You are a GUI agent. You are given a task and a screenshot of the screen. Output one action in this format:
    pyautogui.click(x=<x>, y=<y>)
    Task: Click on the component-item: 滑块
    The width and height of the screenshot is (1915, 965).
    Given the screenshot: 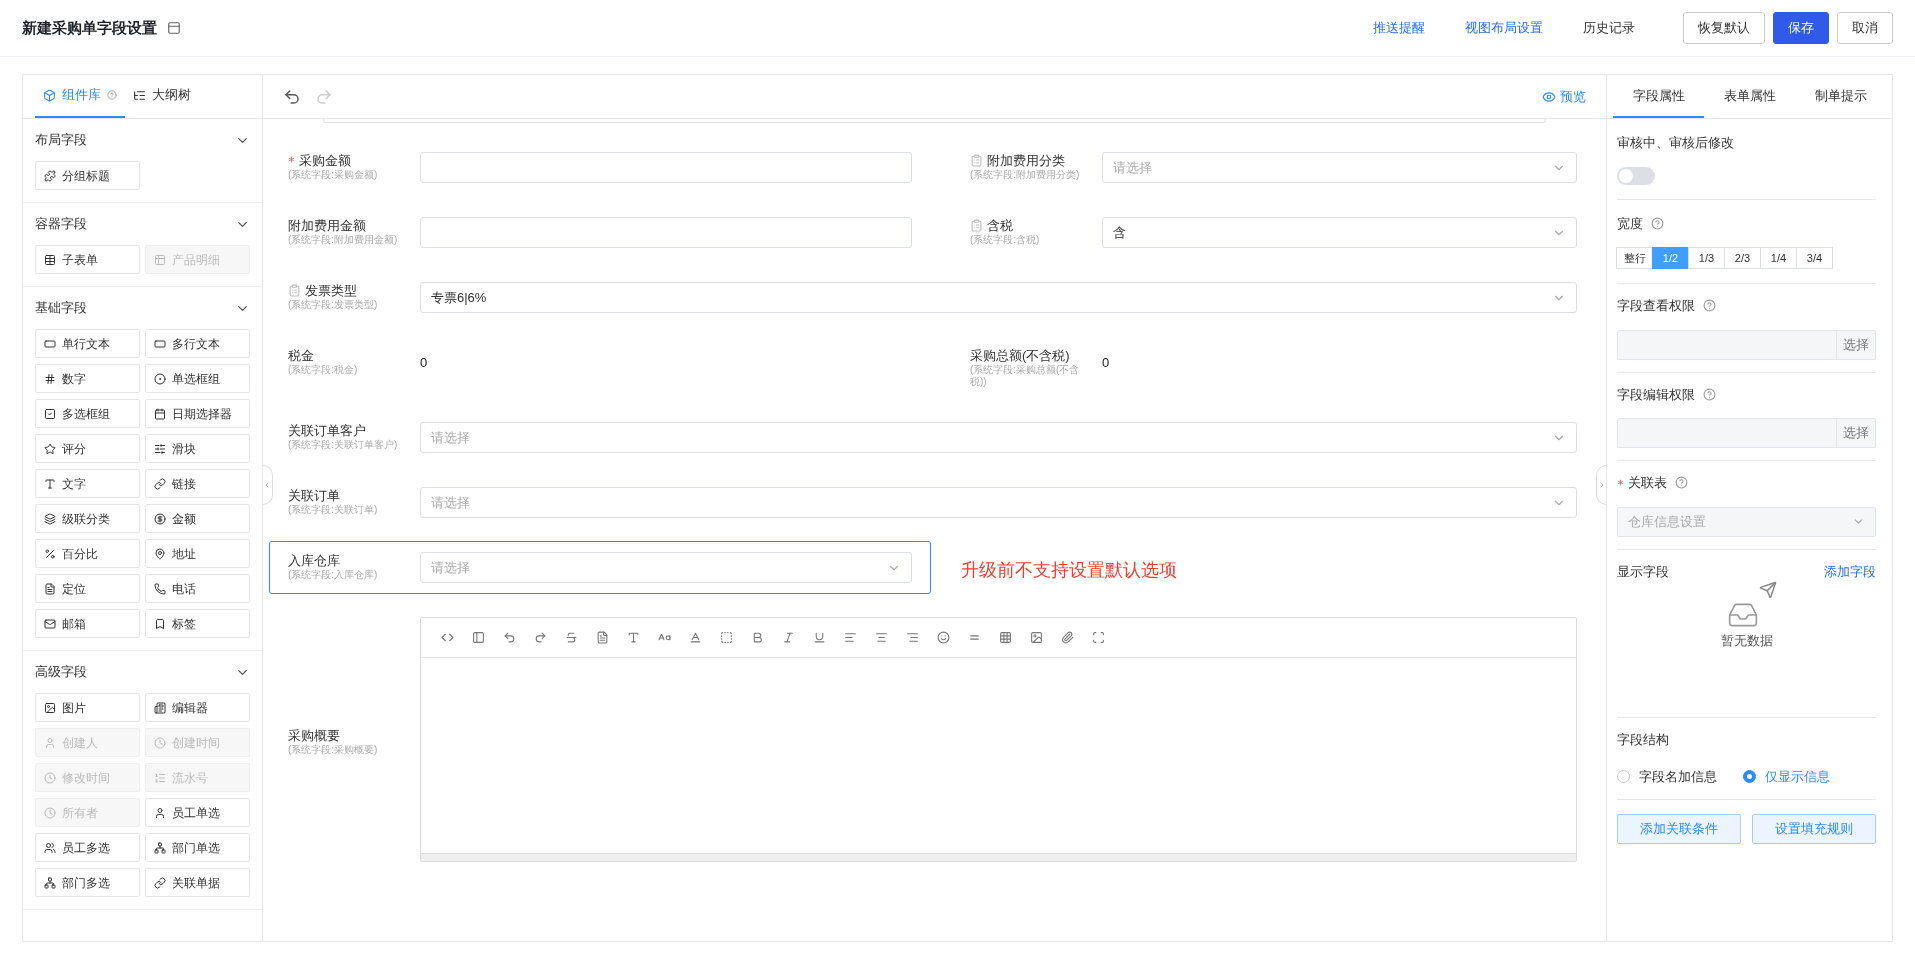 What is the action you would take?
    pyautogui.click(x=197, y=448)
    